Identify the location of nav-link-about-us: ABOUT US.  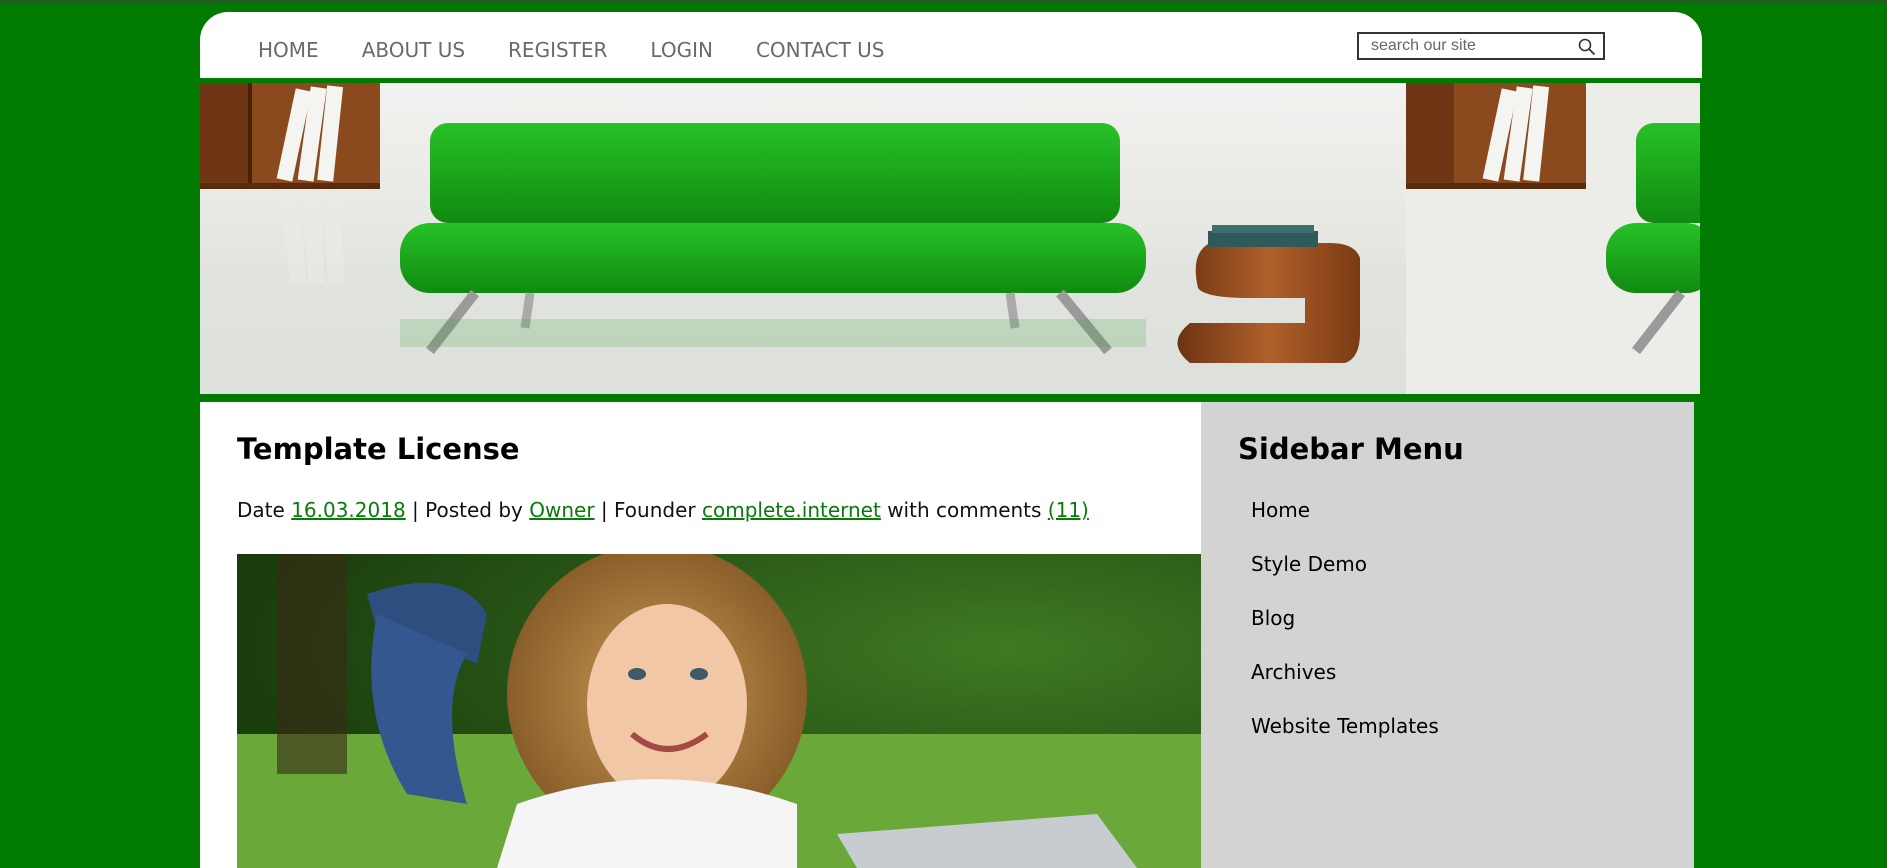
(413, 50).